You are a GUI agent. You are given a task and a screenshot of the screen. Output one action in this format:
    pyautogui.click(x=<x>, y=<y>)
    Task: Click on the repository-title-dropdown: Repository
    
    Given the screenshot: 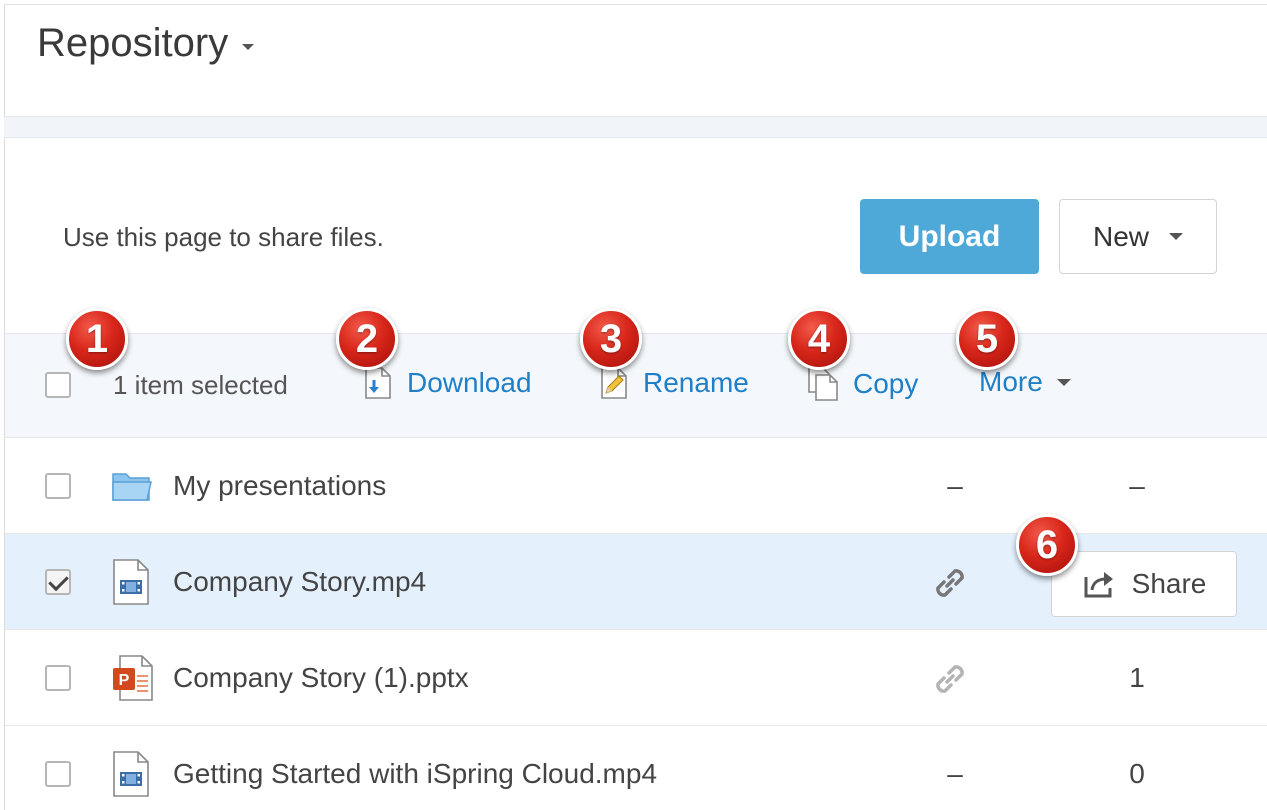 What is the action you would take?
    pyautogui.click(x=146, y=43)
    